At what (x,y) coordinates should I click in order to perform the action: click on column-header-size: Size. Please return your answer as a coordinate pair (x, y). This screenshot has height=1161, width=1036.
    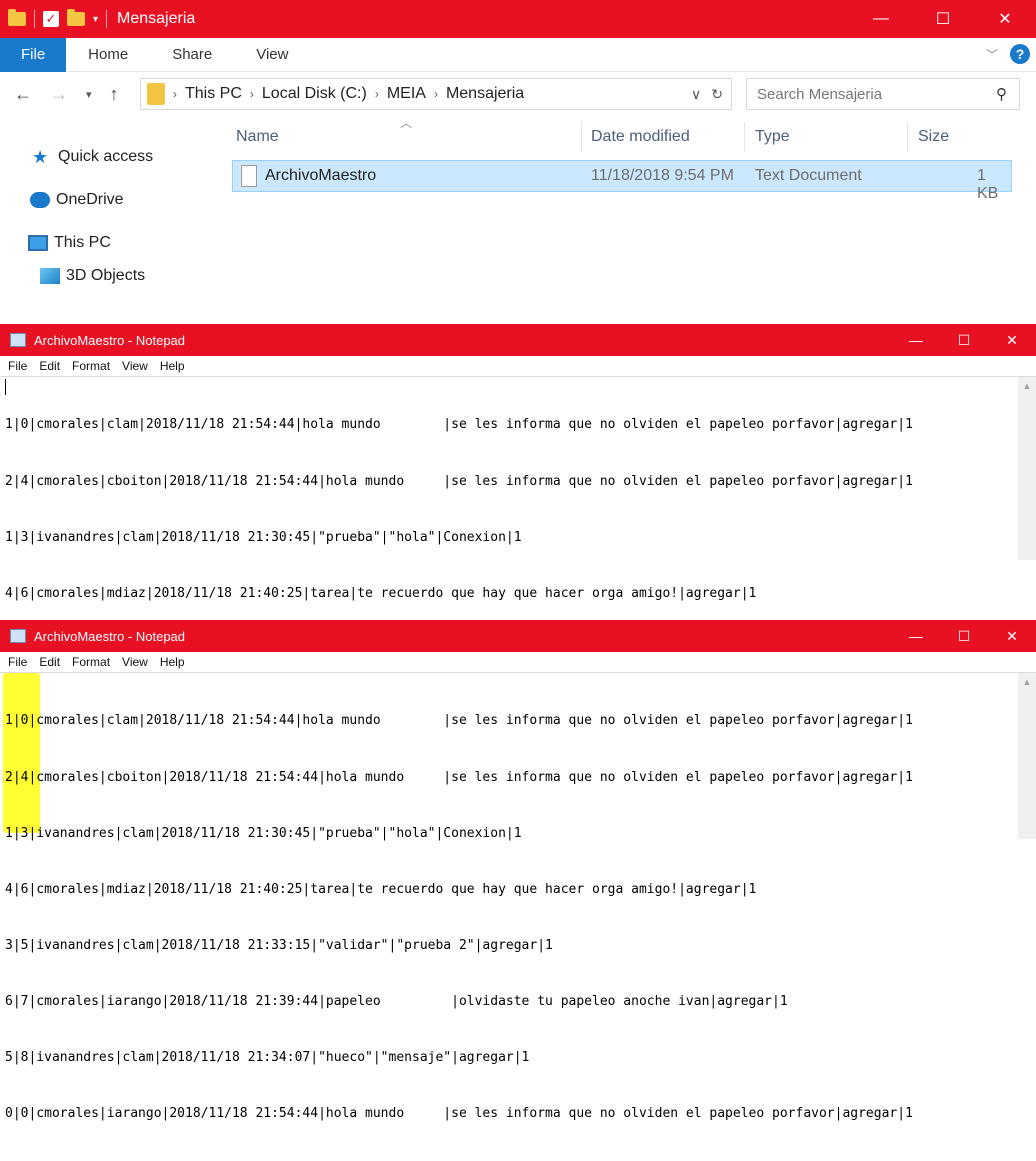
    Looking at the image, I should click on (963, 137).